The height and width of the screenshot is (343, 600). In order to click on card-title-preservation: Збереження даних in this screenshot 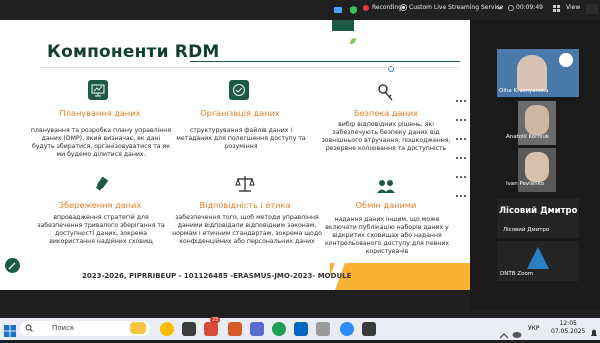, I will do `click(100, 205)`.